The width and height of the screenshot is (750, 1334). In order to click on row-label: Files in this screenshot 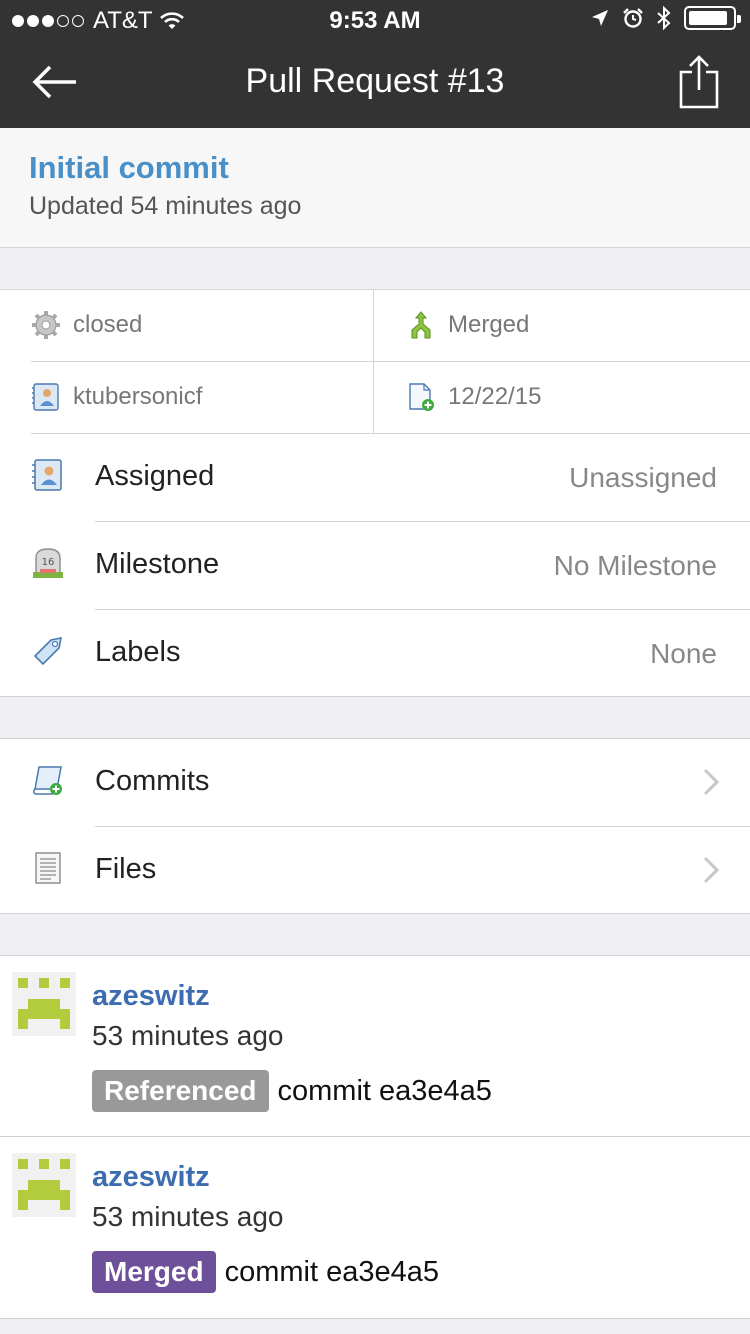, I will do `click(126, 869)`.